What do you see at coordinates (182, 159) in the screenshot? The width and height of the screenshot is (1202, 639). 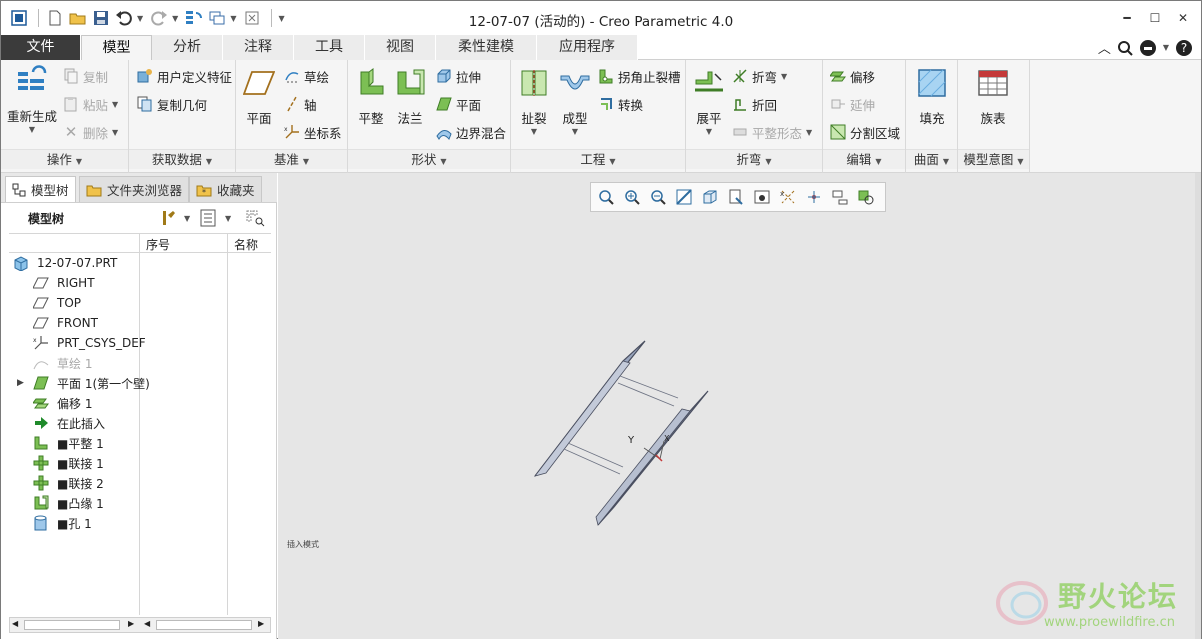 I see `group-get-data-label: 获取数据 ▼` at bounding box center [182, 159].